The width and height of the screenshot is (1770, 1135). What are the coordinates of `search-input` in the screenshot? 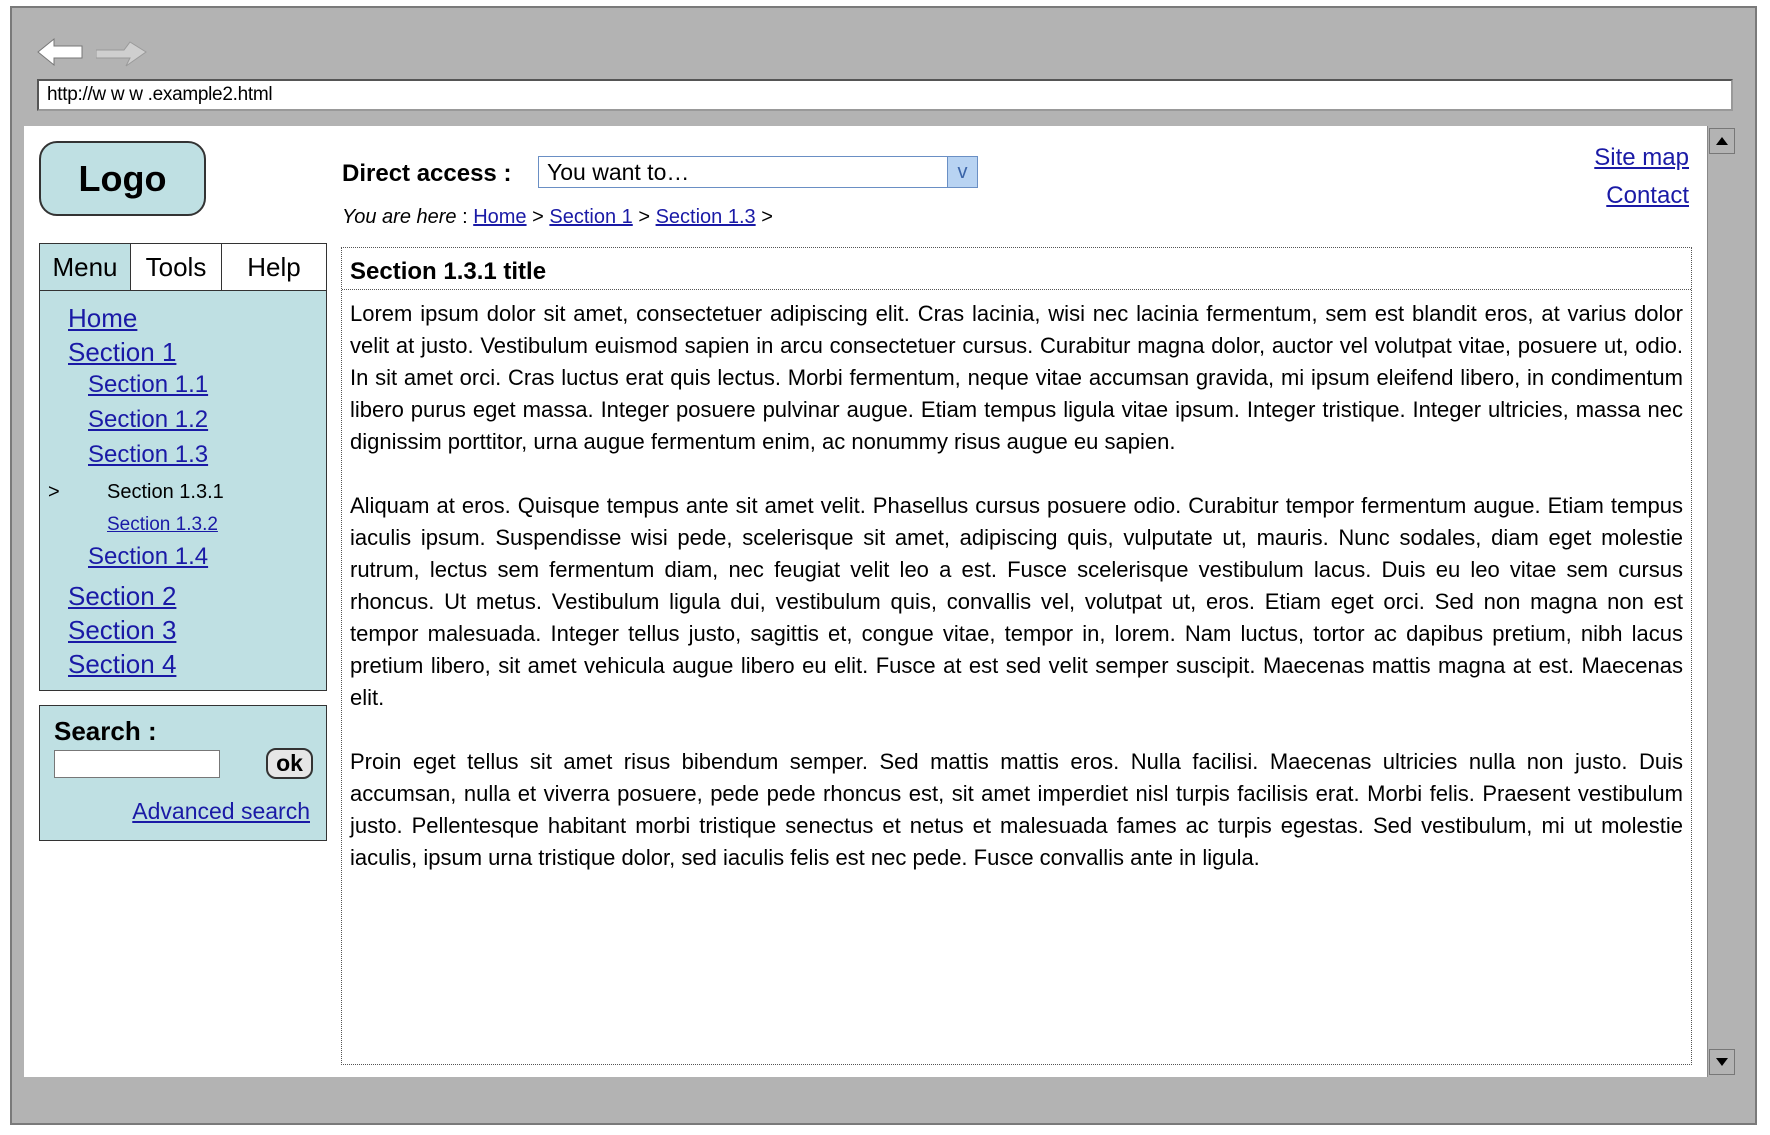 It's located at (137, 764).